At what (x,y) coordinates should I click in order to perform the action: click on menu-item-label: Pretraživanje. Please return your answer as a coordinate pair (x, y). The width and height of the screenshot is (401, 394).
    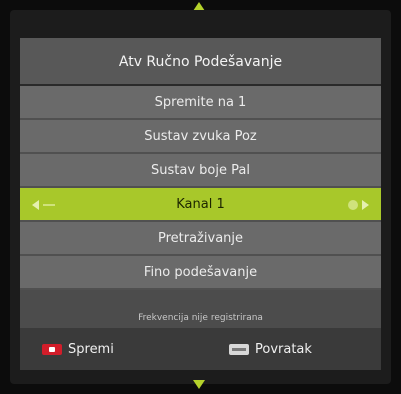
    Looking at the image, I should click on (200, 238).